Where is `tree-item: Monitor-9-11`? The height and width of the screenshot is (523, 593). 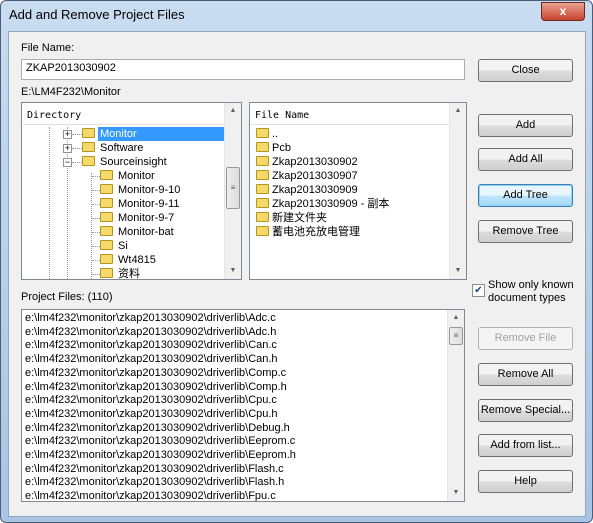
tree-item: Monitor-9-11 is located at coordinates (141, 204).